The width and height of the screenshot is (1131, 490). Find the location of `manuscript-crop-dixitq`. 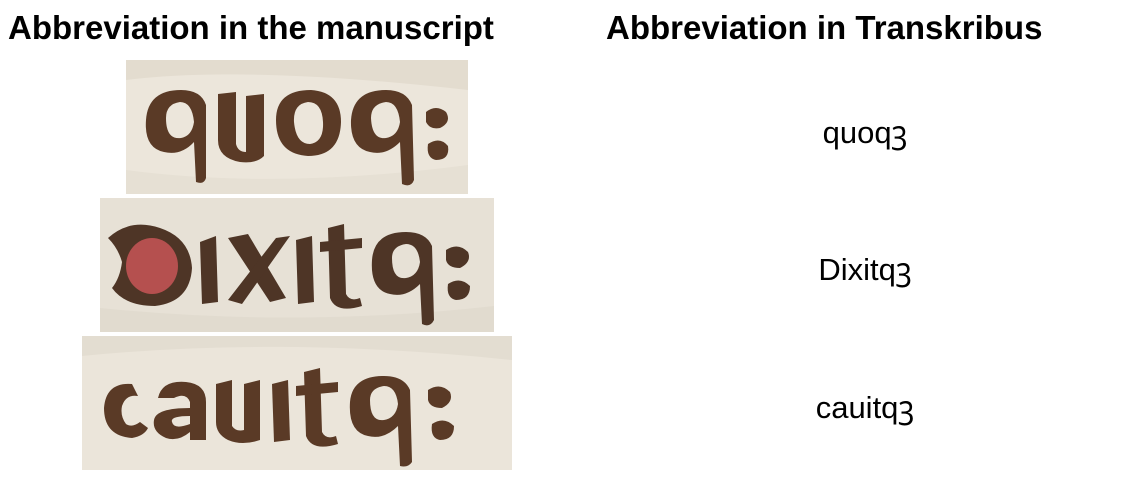

manuscript-crop-dixitq is located at coordinates (297, 265).